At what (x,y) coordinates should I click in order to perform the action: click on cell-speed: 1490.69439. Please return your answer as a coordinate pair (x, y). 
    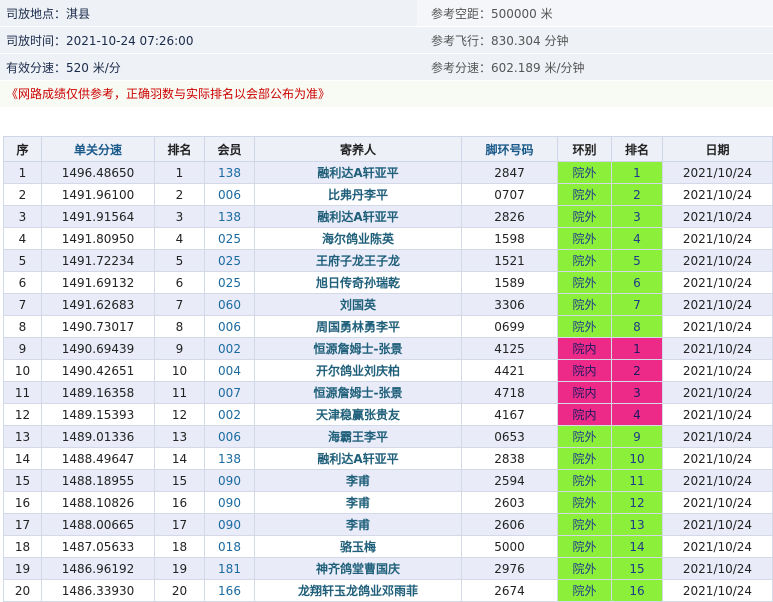
    Looking at the image, I should click on (98, 348).